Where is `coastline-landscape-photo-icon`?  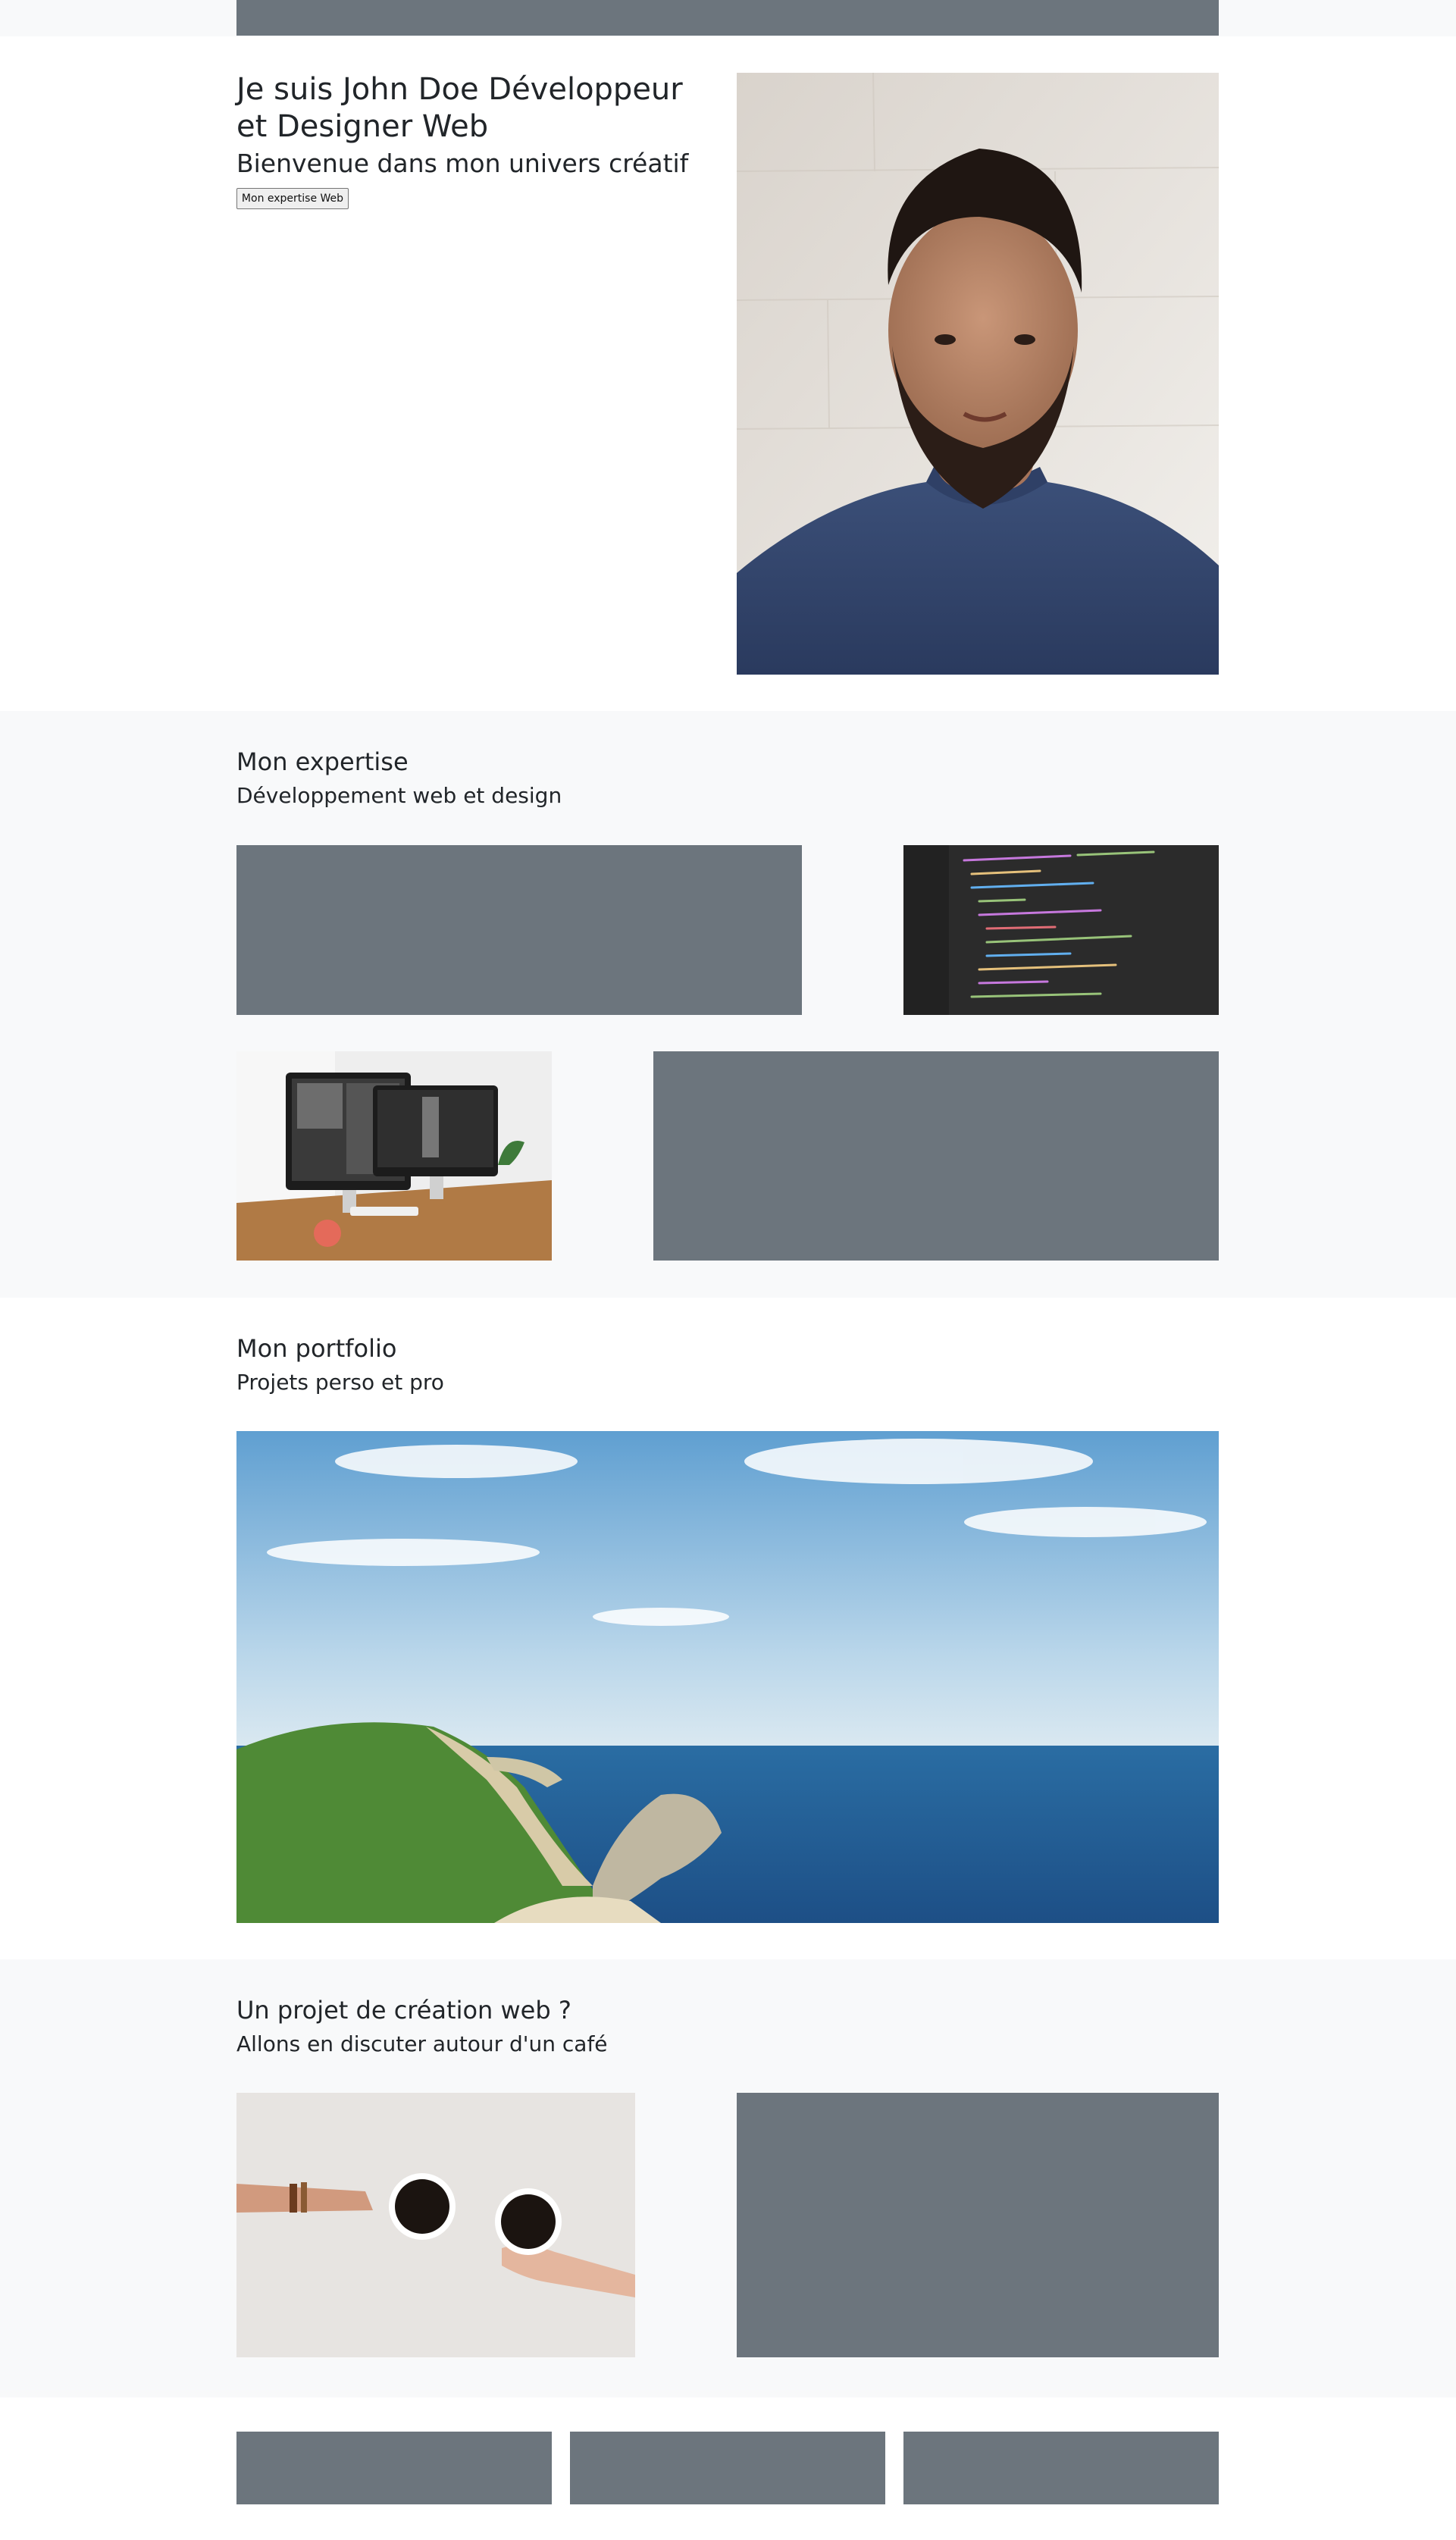
coastline-landscape-photo-icon is located at coordinates (727, 1677).